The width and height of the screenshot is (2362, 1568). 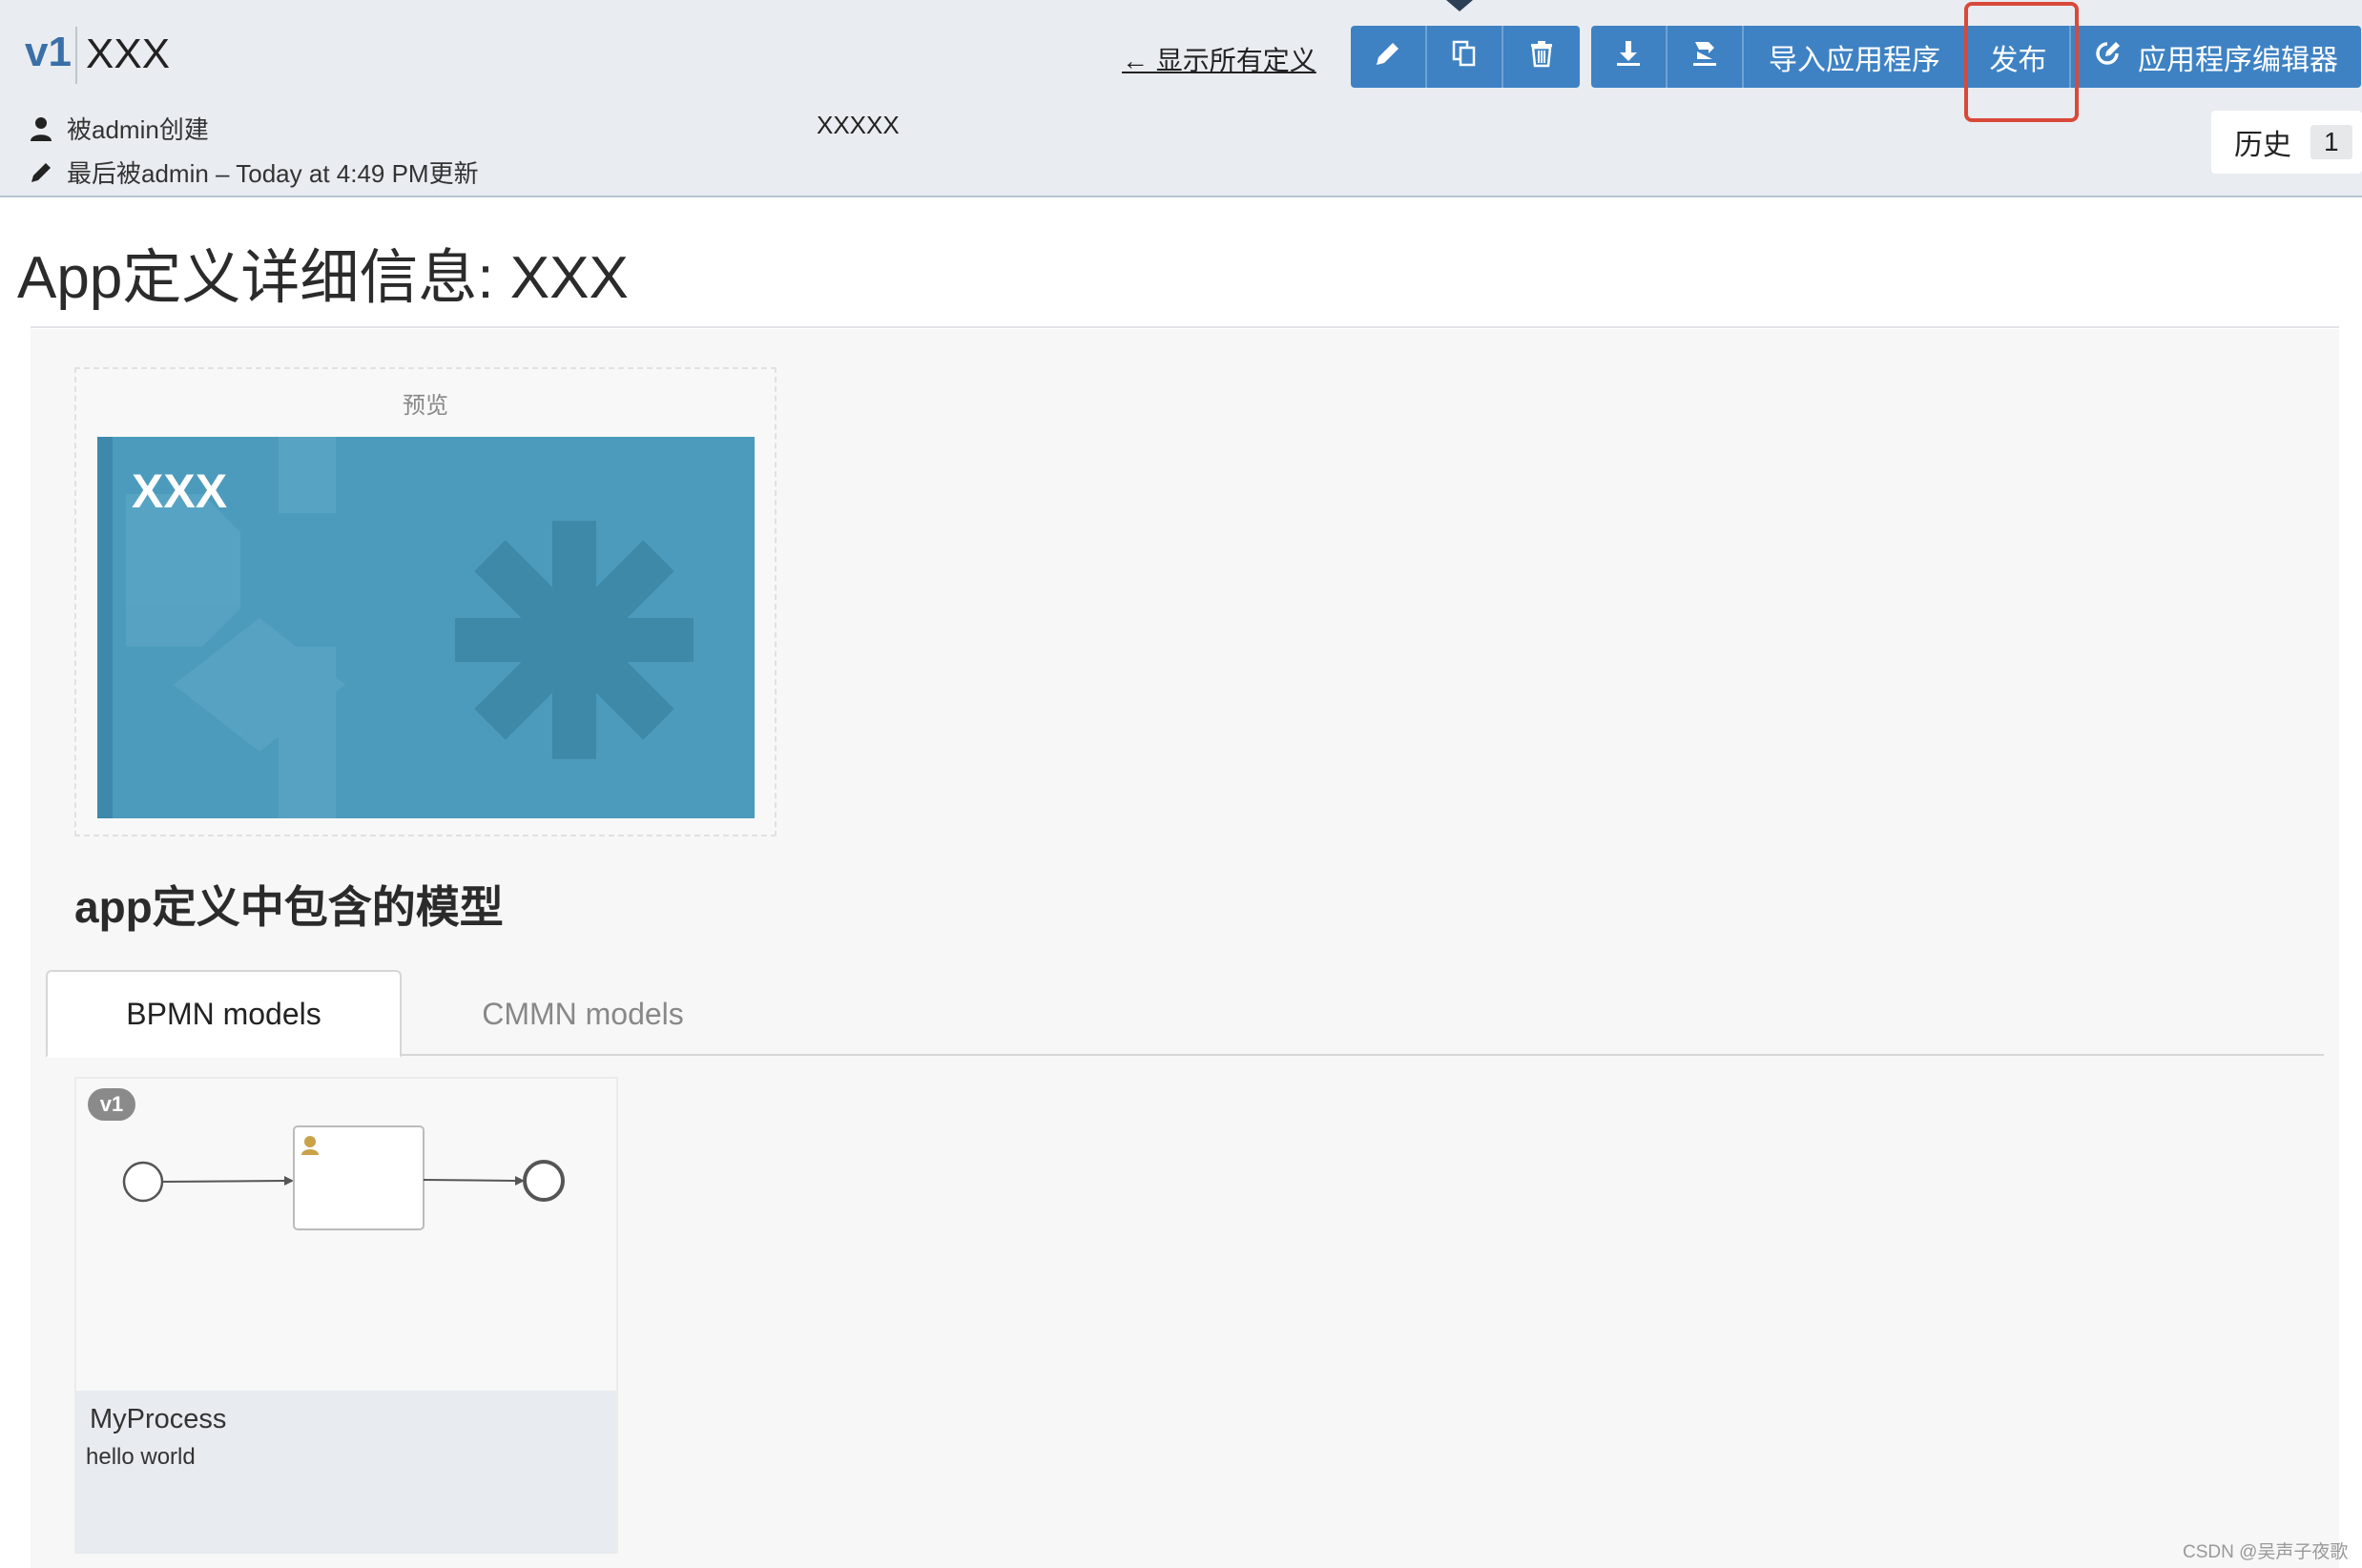 I want to click on delete-button, so click(x=1541, y=57).